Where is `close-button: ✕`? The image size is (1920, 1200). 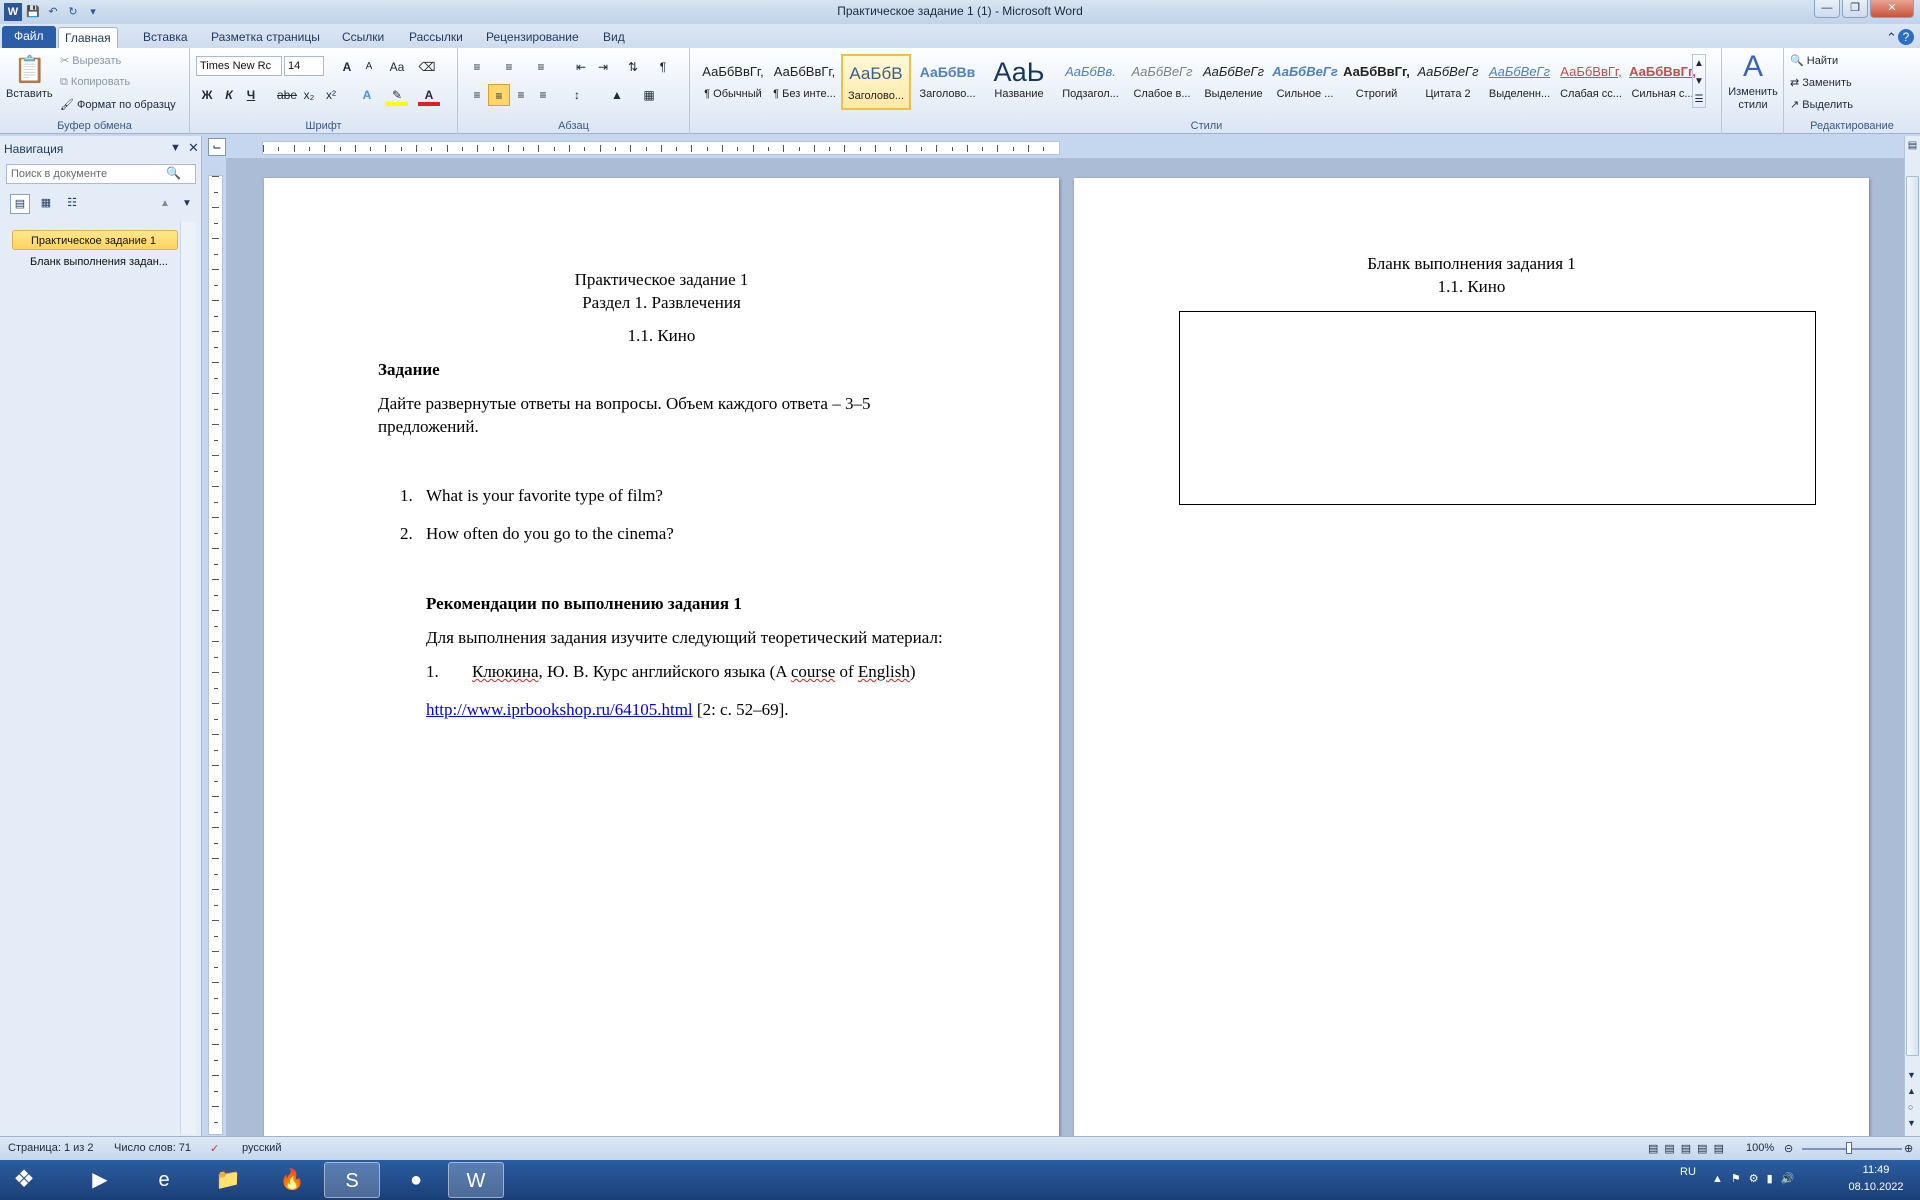
close-button: ✕ is located at coordinates (1892, 9).